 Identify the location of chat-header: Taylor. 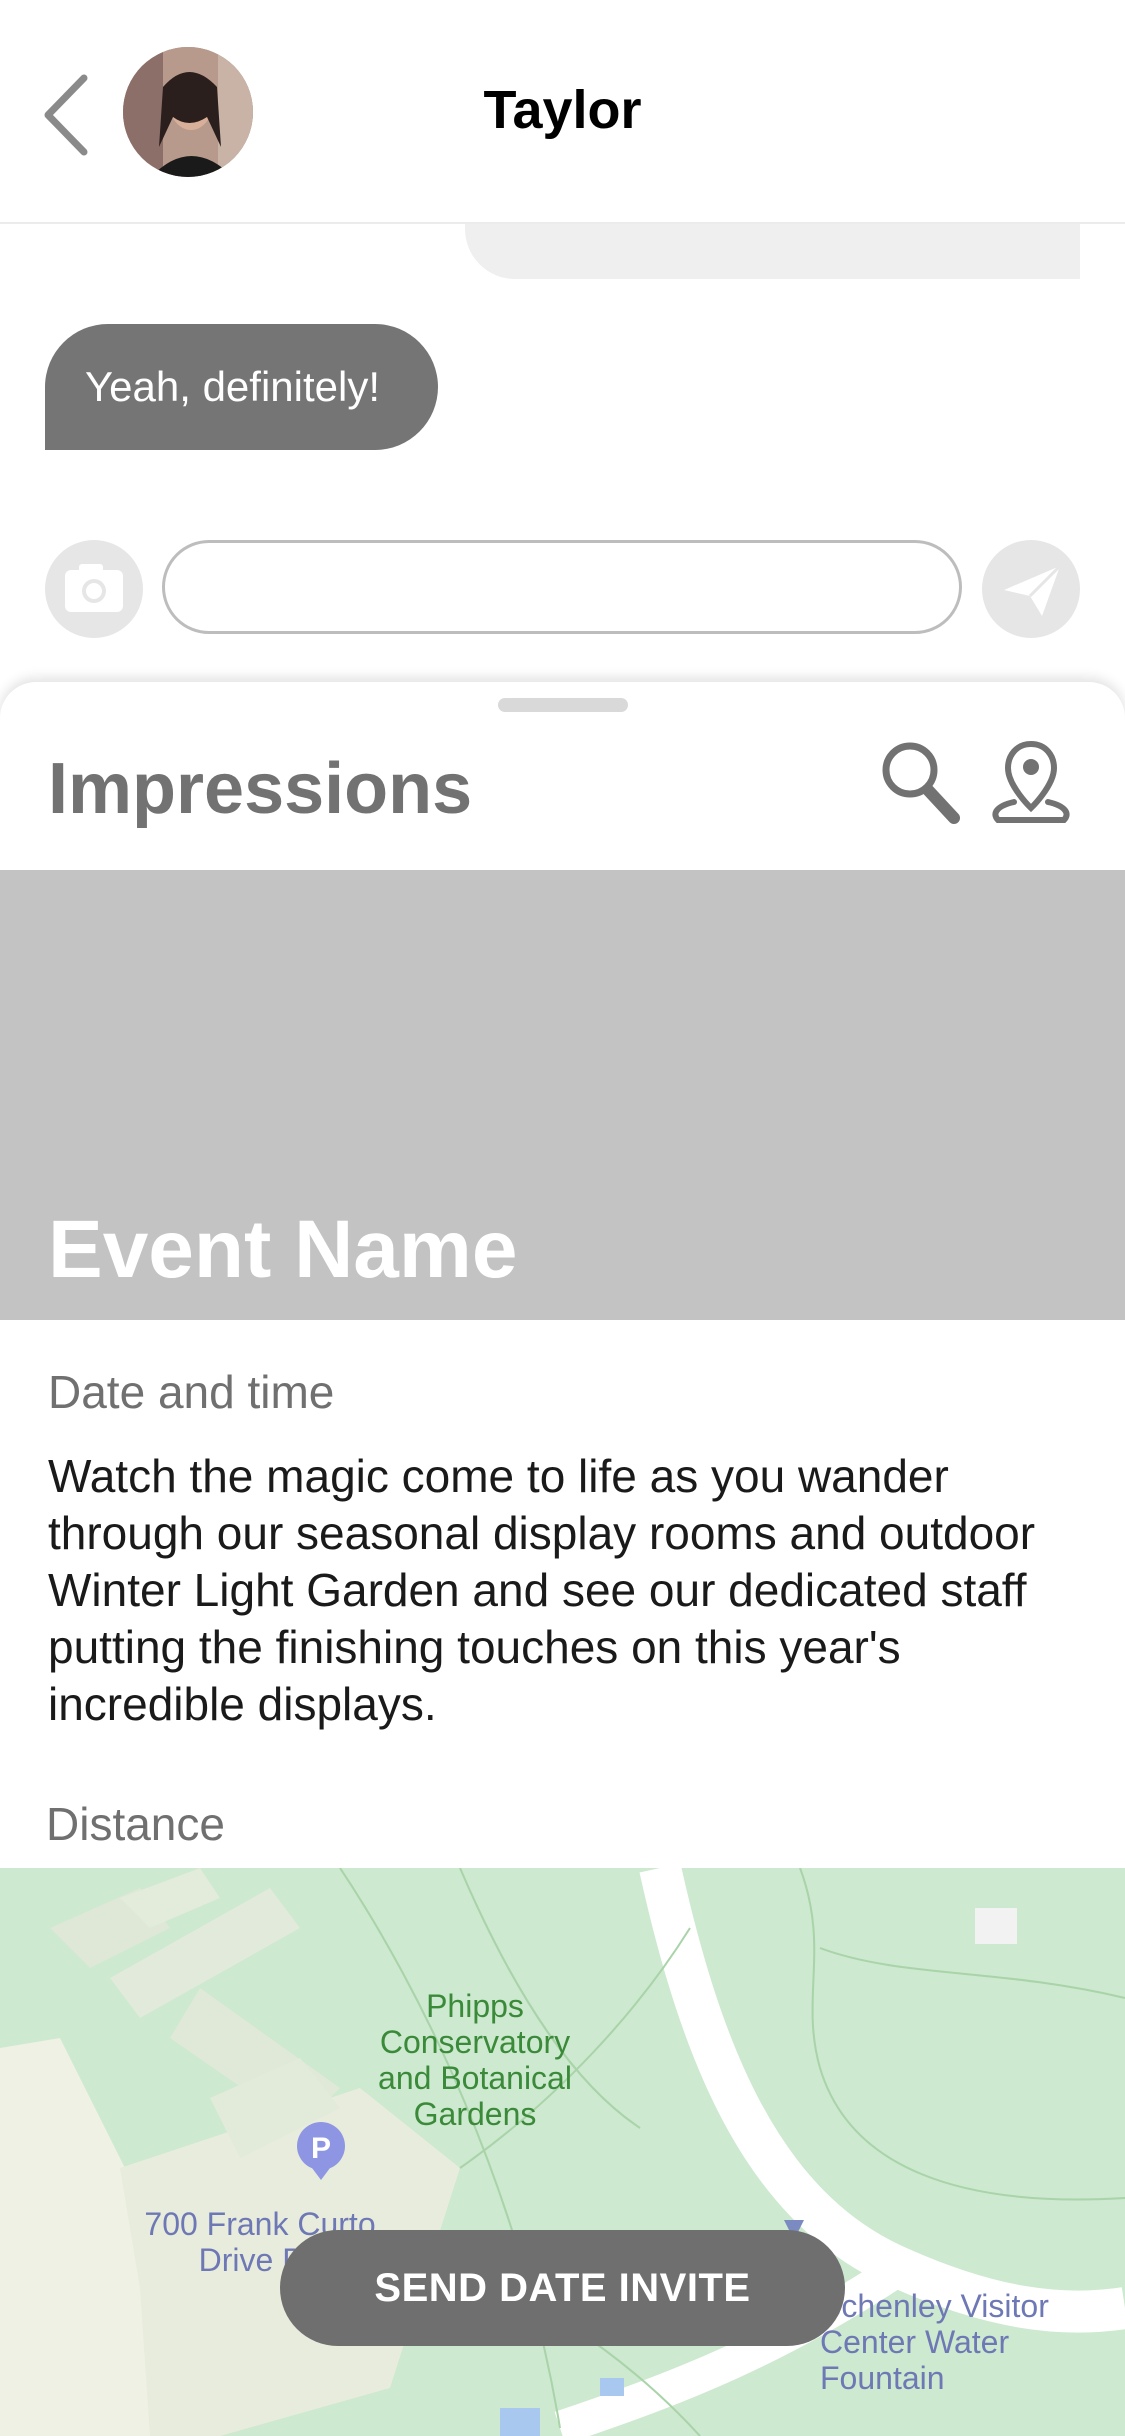
(562, 112).